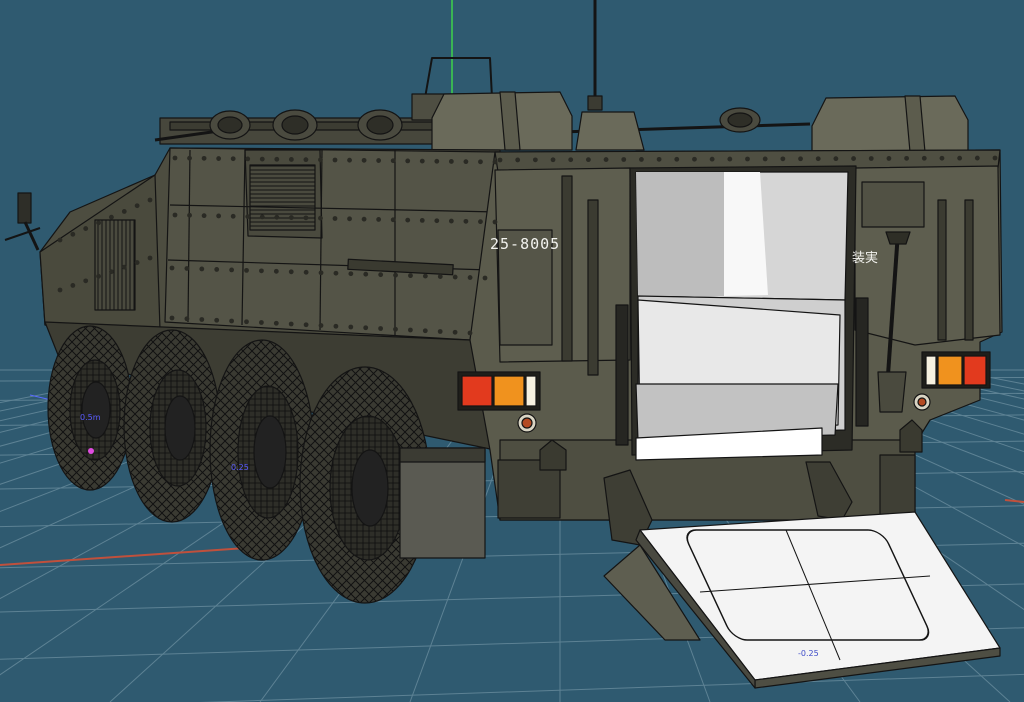 This screenshot has width=1024, height=702. What do you see at coordinates (24, 208) in the screenshot?
I see `side-mirror` at bounding box center [24, 208].